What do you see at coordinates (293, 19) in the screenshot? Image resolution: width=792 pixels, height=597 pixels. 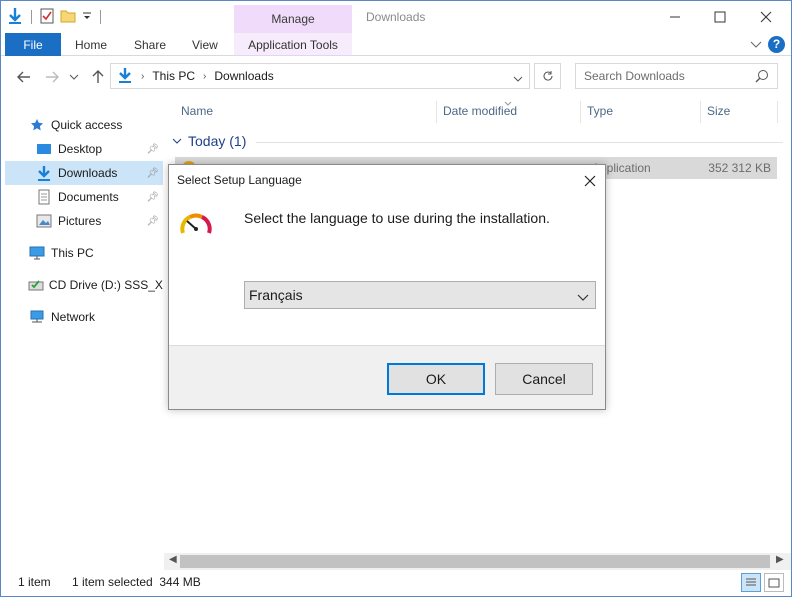 I see `manage-tab: Manage` at bounding box center [293, 19].